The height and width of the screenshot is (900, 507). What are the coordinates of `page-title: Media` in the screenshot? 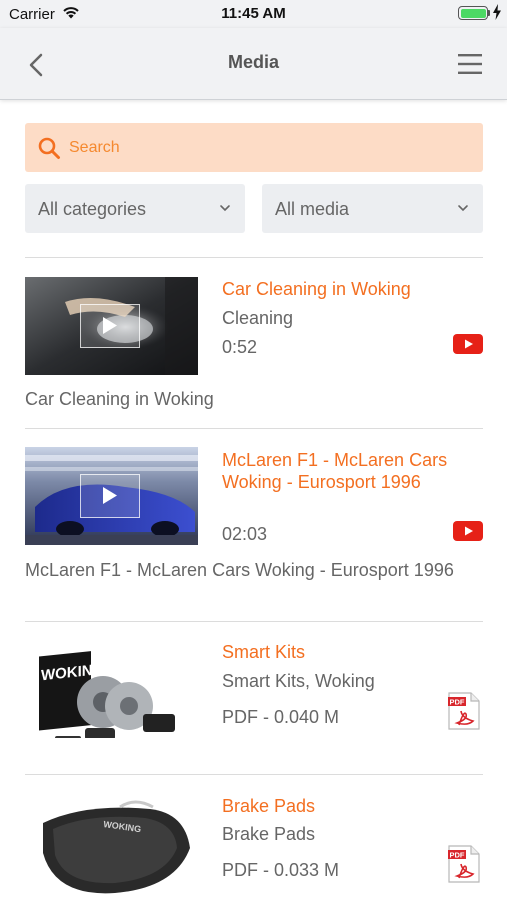 It's located at (253, 62).